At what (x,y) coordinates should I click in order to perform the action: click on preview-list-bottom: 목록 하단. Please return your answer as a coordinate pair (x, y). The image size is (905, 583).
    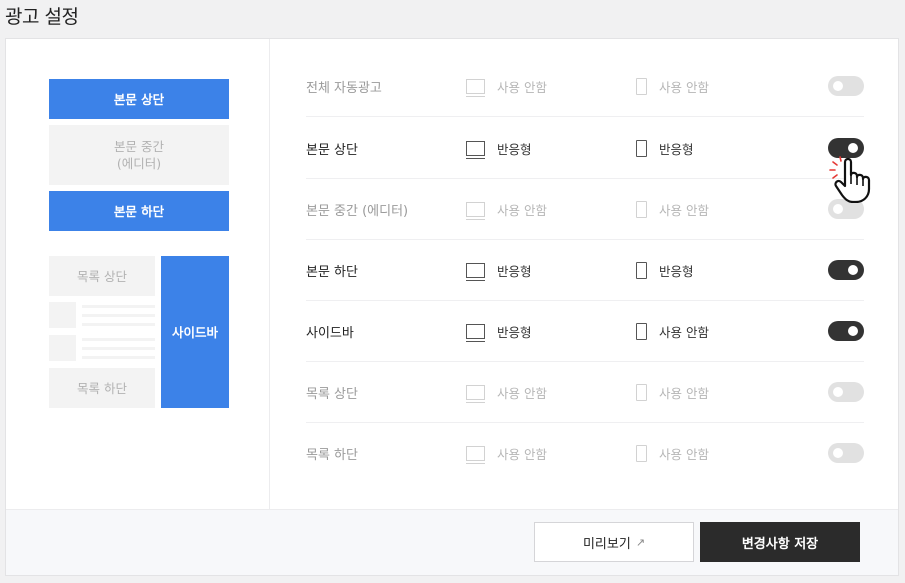
    Looking at the image, I should click on (102, 388).